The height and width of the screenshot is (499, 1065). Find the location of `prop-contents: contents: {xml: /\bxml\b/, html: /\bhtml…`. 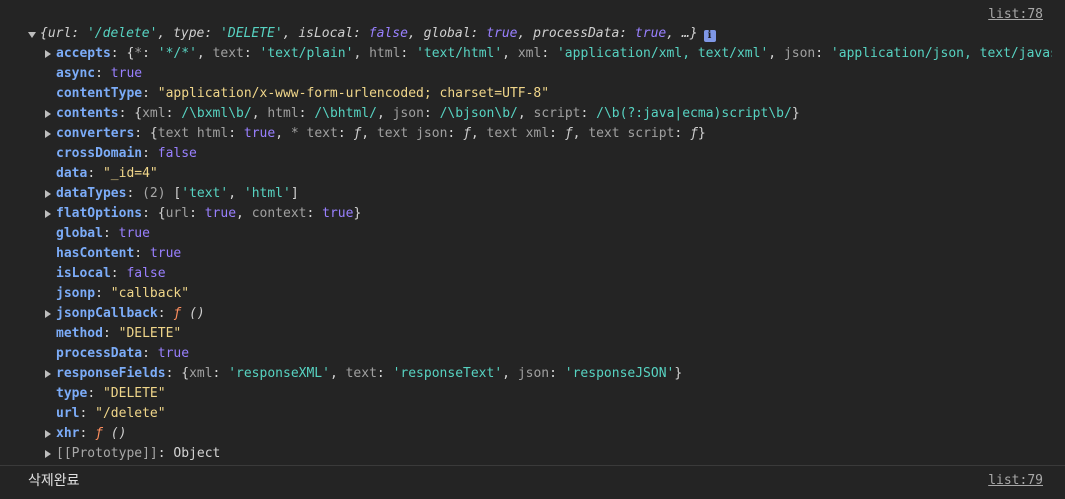

prop-contents: contents: {xml: /\bxml\b/, html: /\bhtml… is located at coordinates (526, 114).